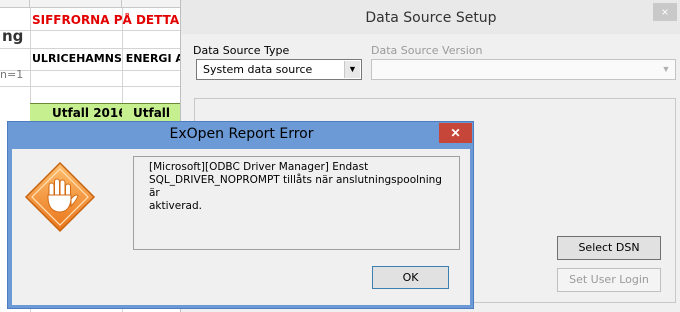  Describe the element at coordinates (427, 50) in the screenshot. I see `data-source-version-label: Data Source Version` at that location.